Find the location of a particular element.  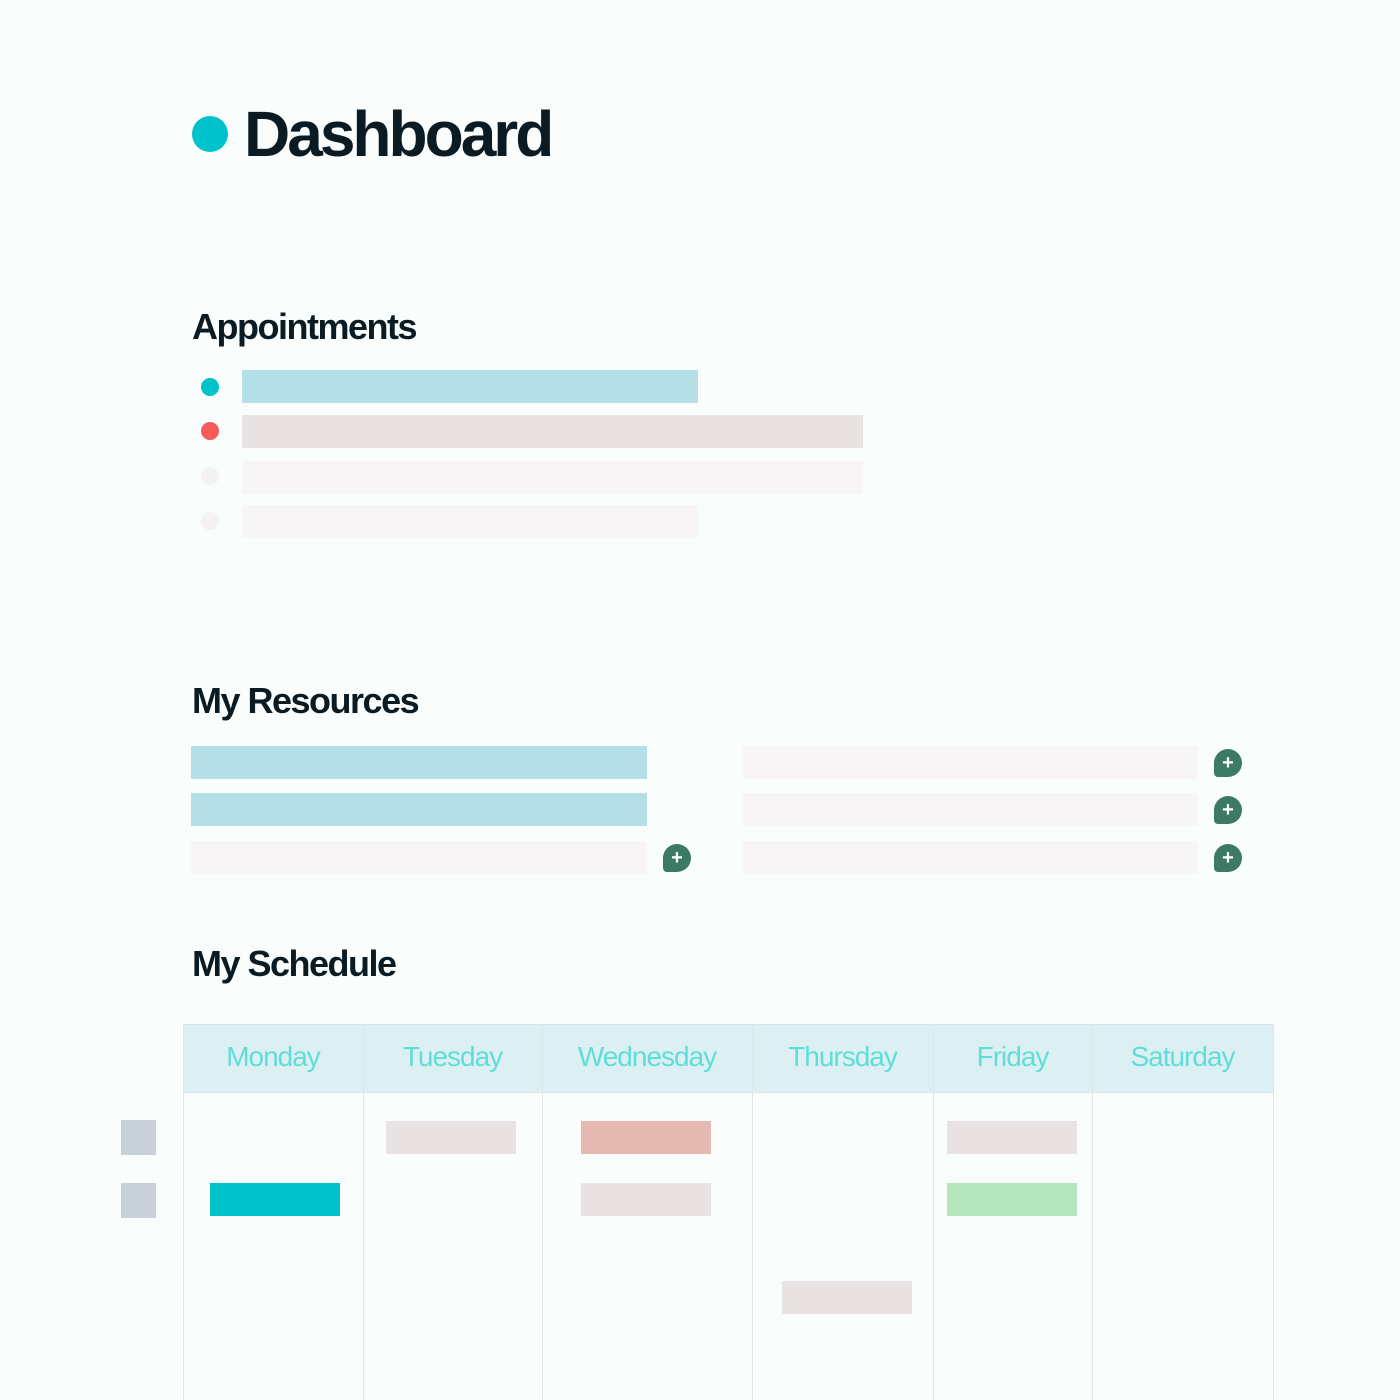

schedule-event-thursday is located at coordinates (847, 1297).